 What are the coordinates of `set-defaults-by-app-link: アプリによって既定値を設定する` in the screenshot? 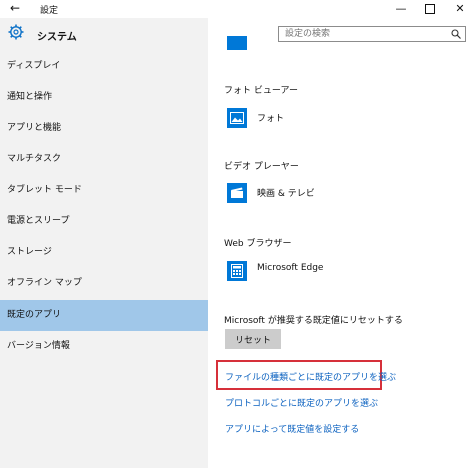 It's located at (292, 428).